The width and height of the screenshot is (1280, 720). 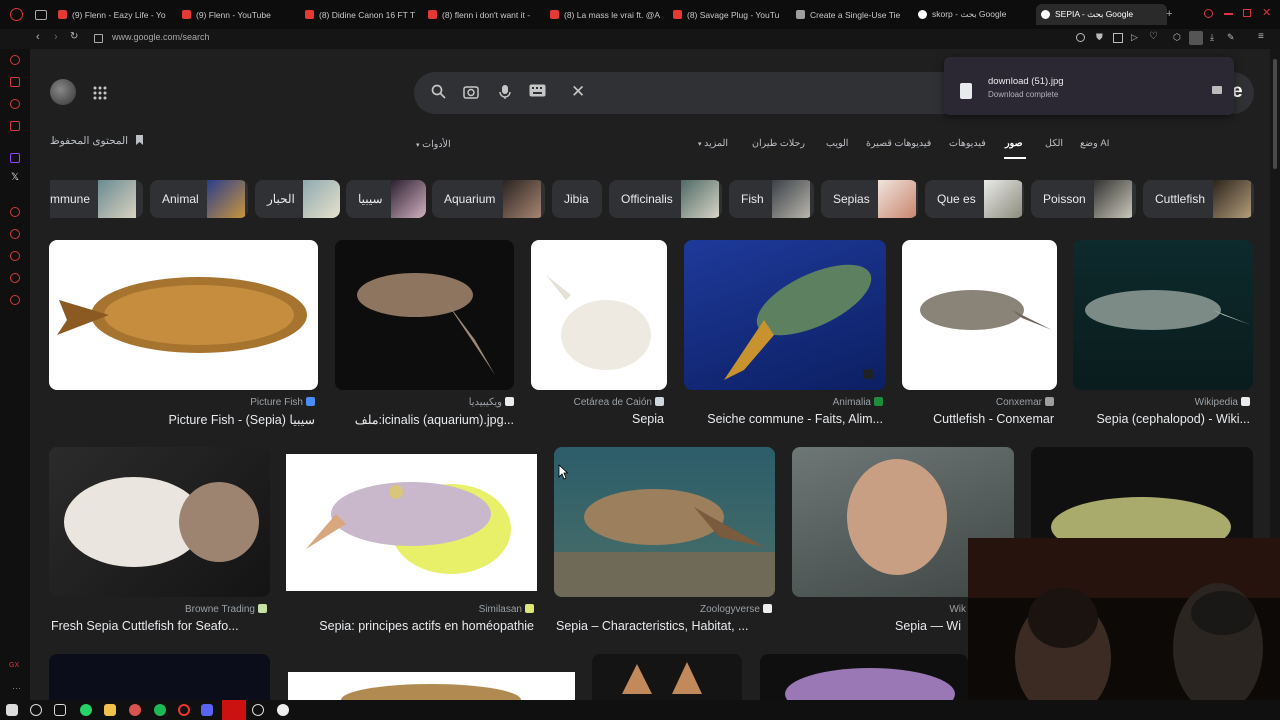 What do you see at coordinates (949, 609) in the screenshot?
I see `result-source: Wik` at bounding box center [949, 609].